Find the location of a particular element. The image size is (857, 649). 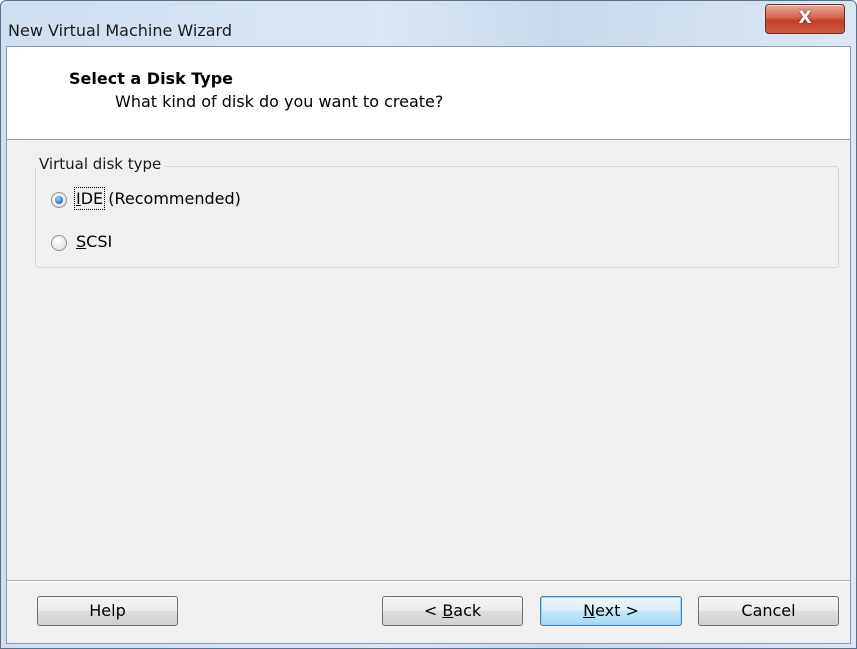

radio-unselected-icon is located at coordinates (59, 243).